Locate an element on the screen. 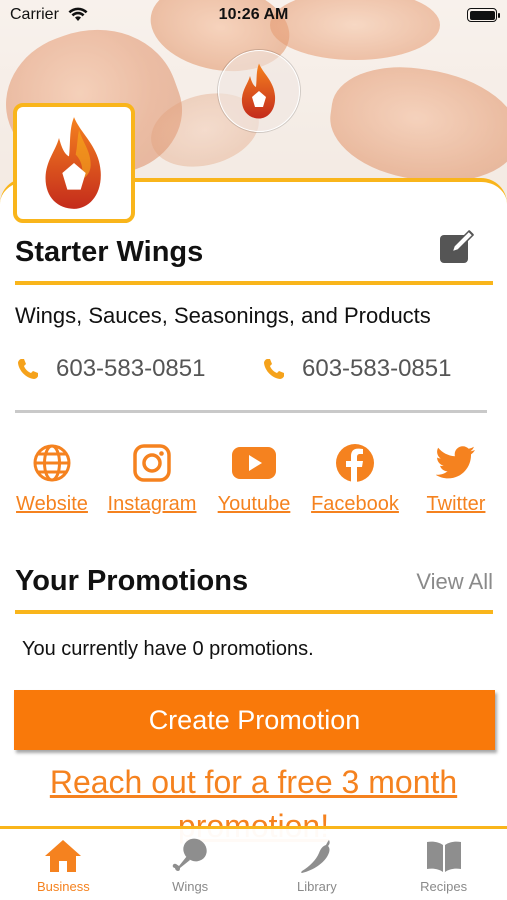  business-tagline: Wings, Sauces, Seasonings, and Products is located at coordinates (223, 315).